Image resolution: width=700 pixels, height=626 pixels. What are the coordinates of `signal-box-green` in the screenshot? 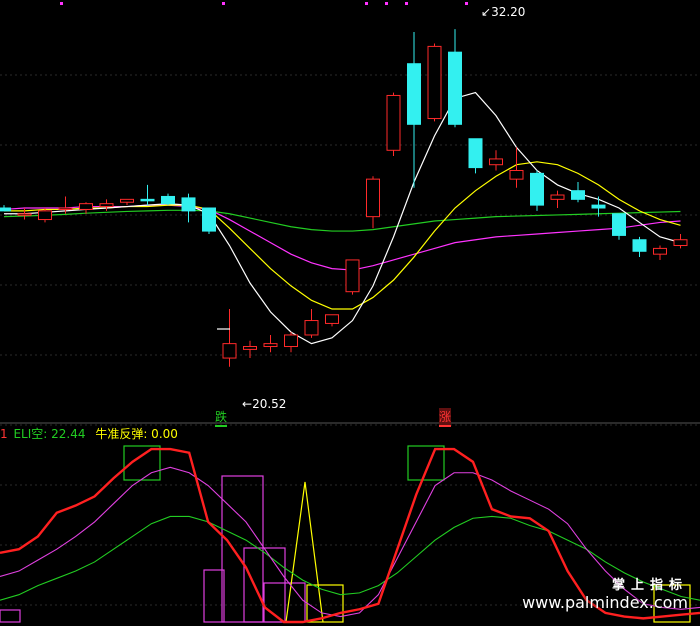 It's located at (426, 463).